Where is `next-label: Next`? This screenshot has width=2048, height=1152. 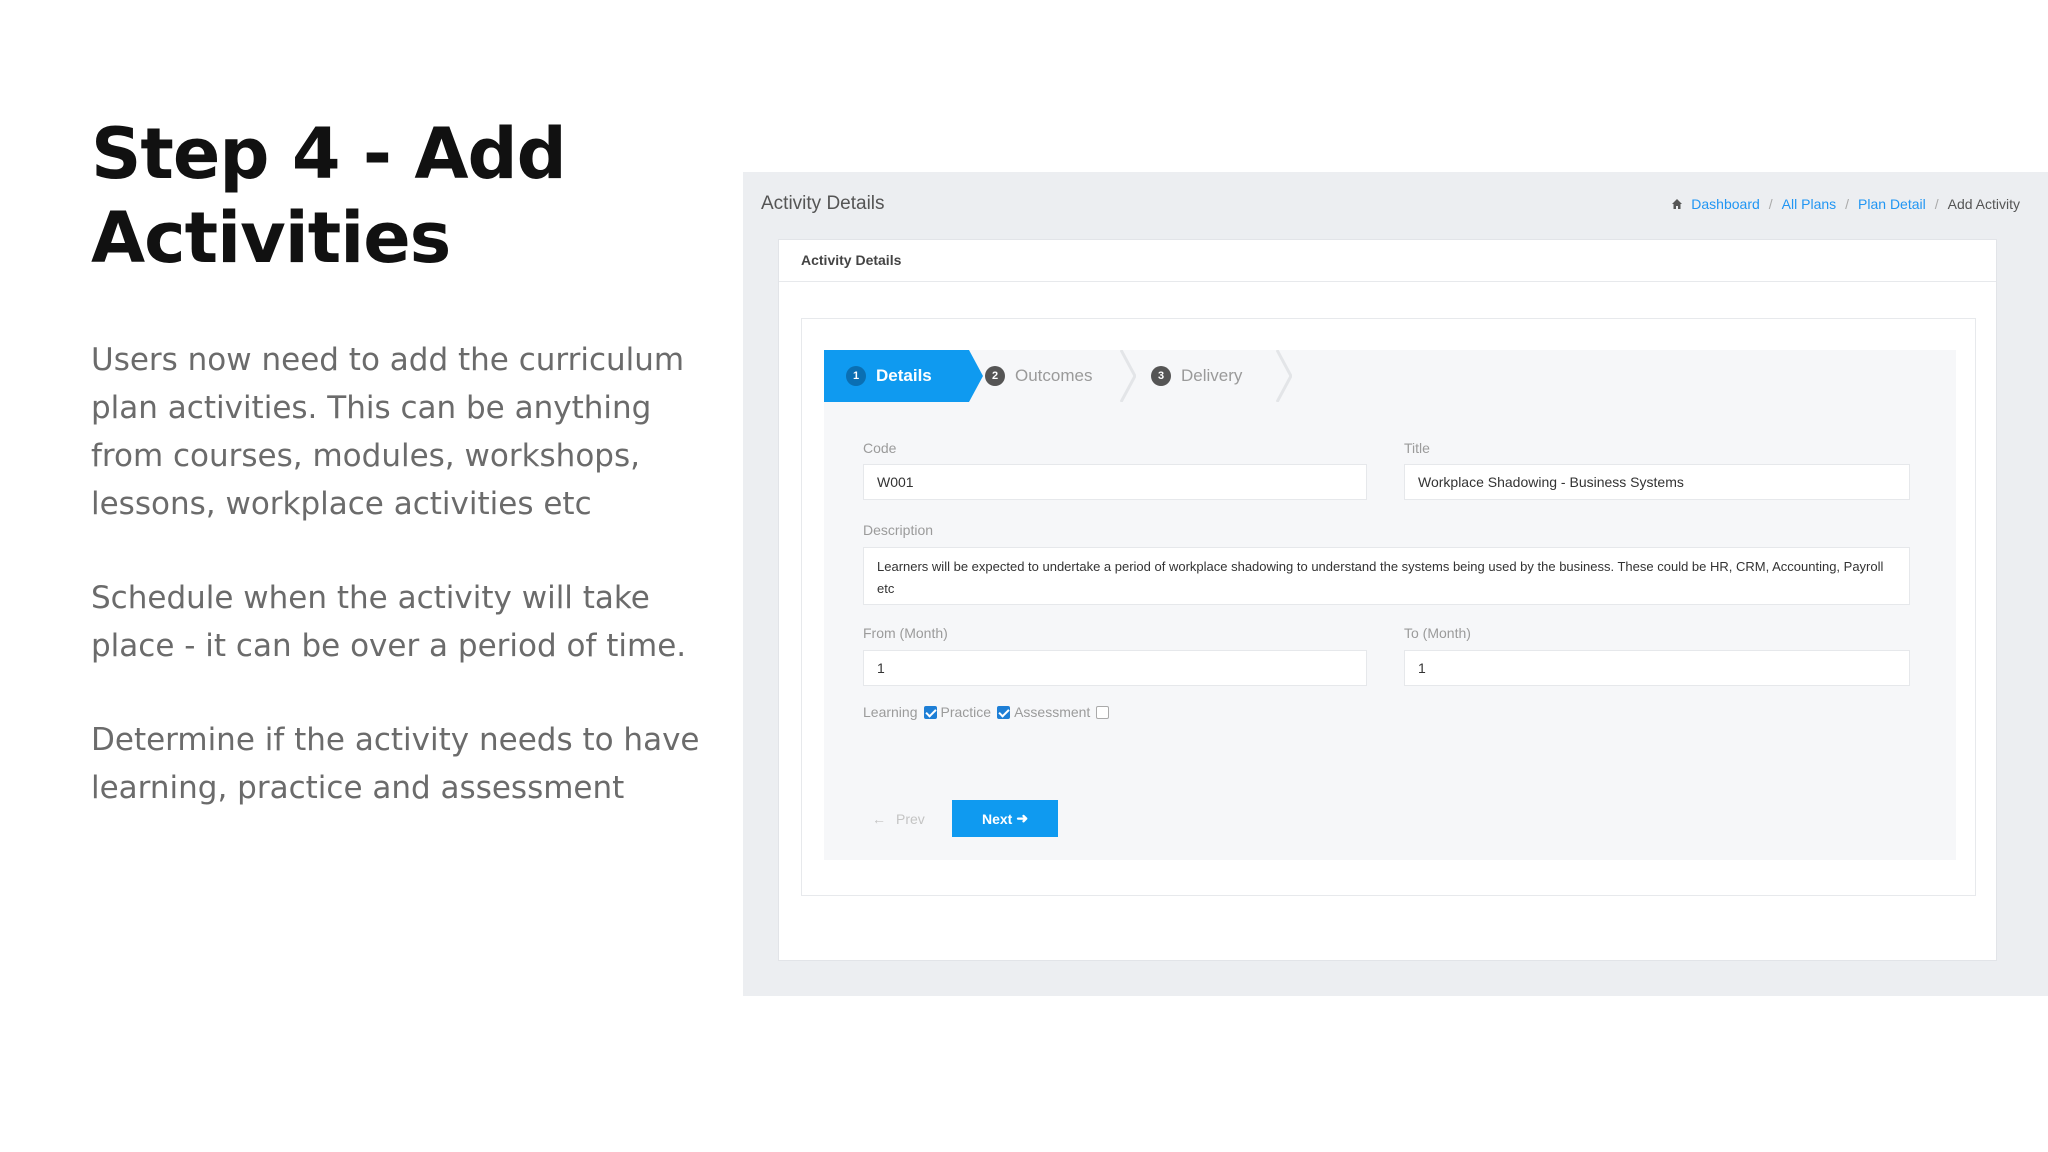
next-label: Next is located at coordinates (997, 818).